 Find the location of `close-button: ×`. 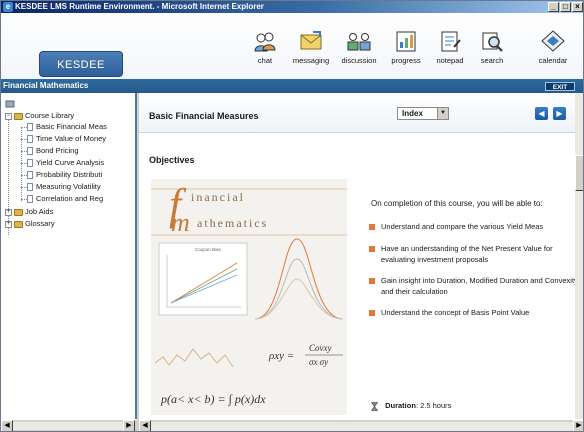

close-button: × is located at coordinates (577, 7).